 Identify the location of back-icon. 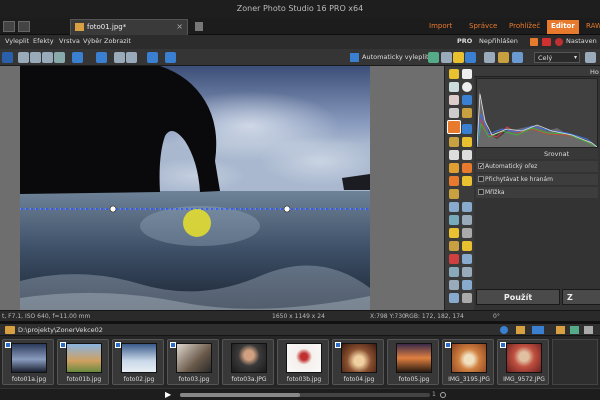
(7, 57).